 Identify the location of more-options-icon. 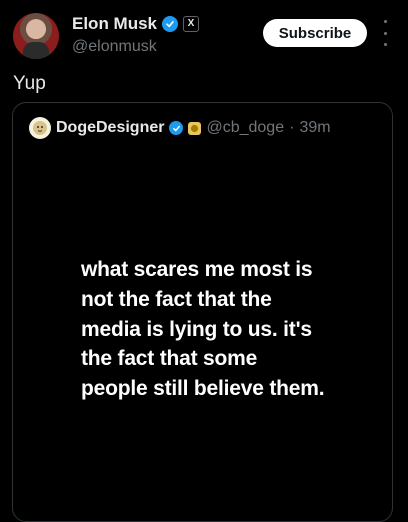
(385, 33).